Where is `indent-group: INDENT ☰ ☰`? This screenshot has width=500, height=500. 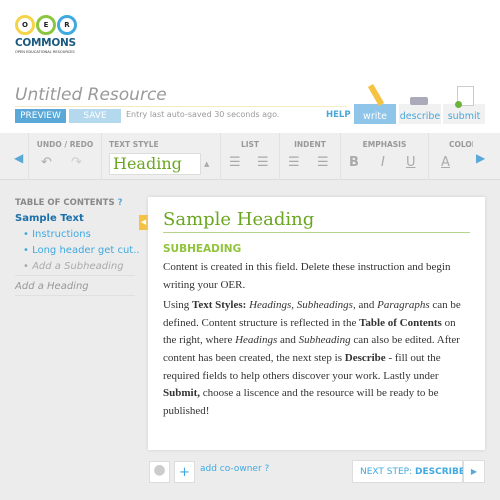
indent-group: INDENT ☰ ☰ is located at coordinates (309, 156).